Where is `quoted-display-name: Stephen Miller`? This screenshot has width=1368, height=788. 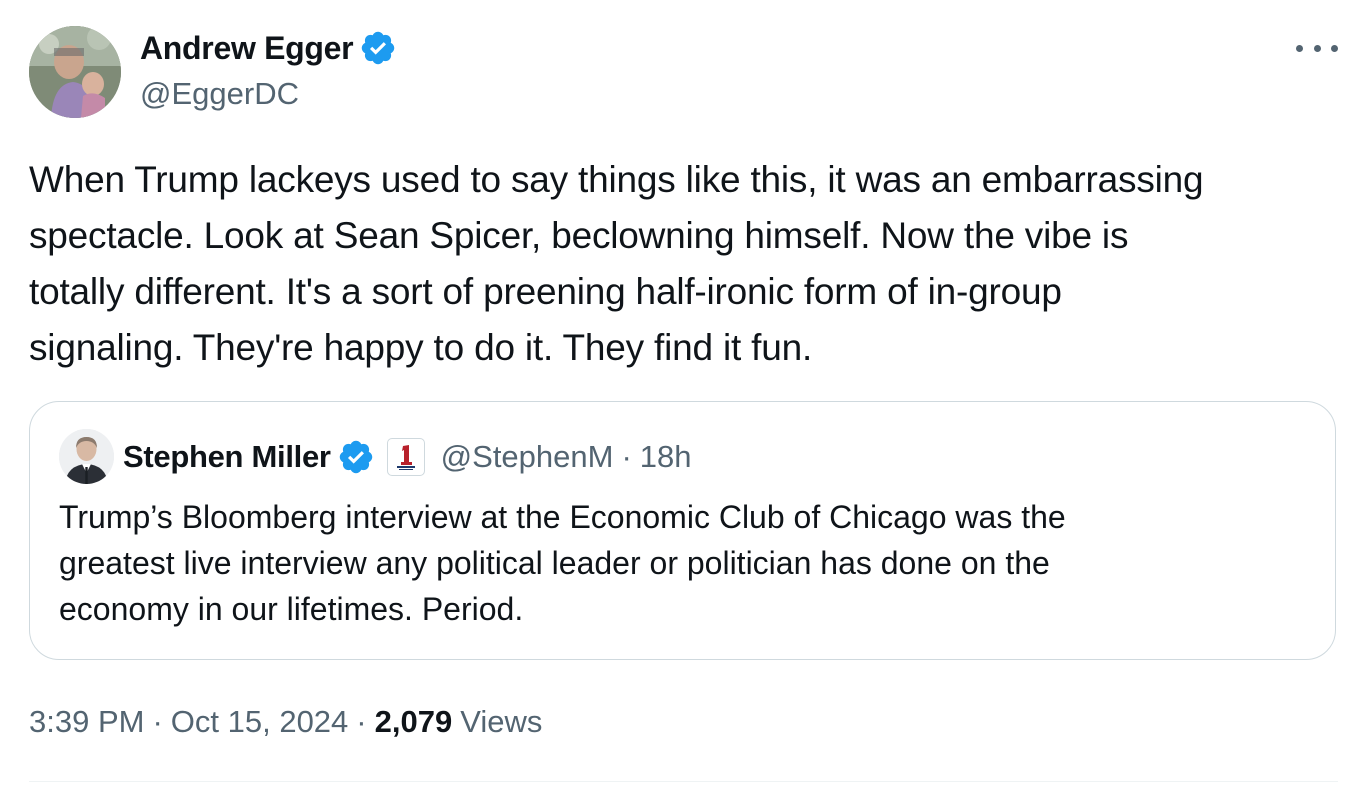
quoted-display-name: Stephen Miller is located at coordinates (227, 457).